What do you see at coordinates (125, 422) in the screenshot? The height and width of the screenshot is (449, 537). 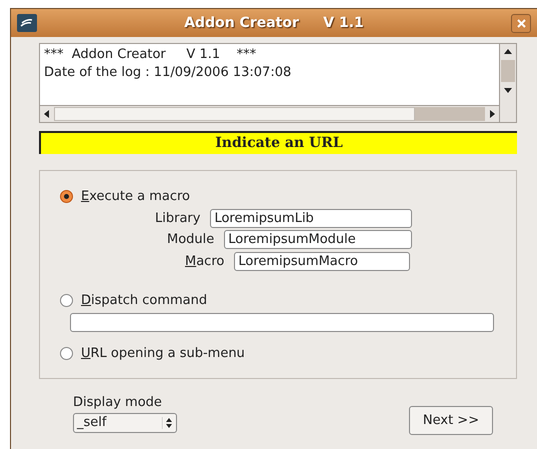 I see `display-mode-spinner: _self` at bounding box center [125, 422].